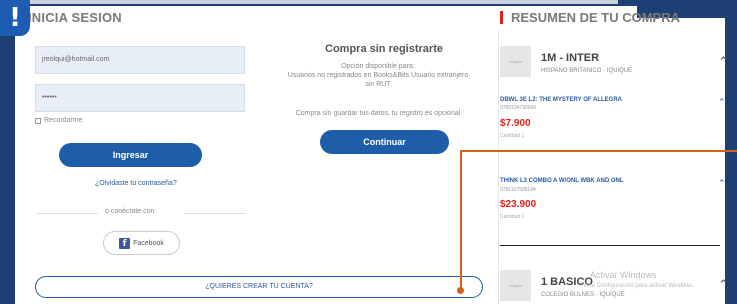  What do you see at coordinates (7, 152) in the screenshot?
I see `left-frame` at bounding box center [7, 152].